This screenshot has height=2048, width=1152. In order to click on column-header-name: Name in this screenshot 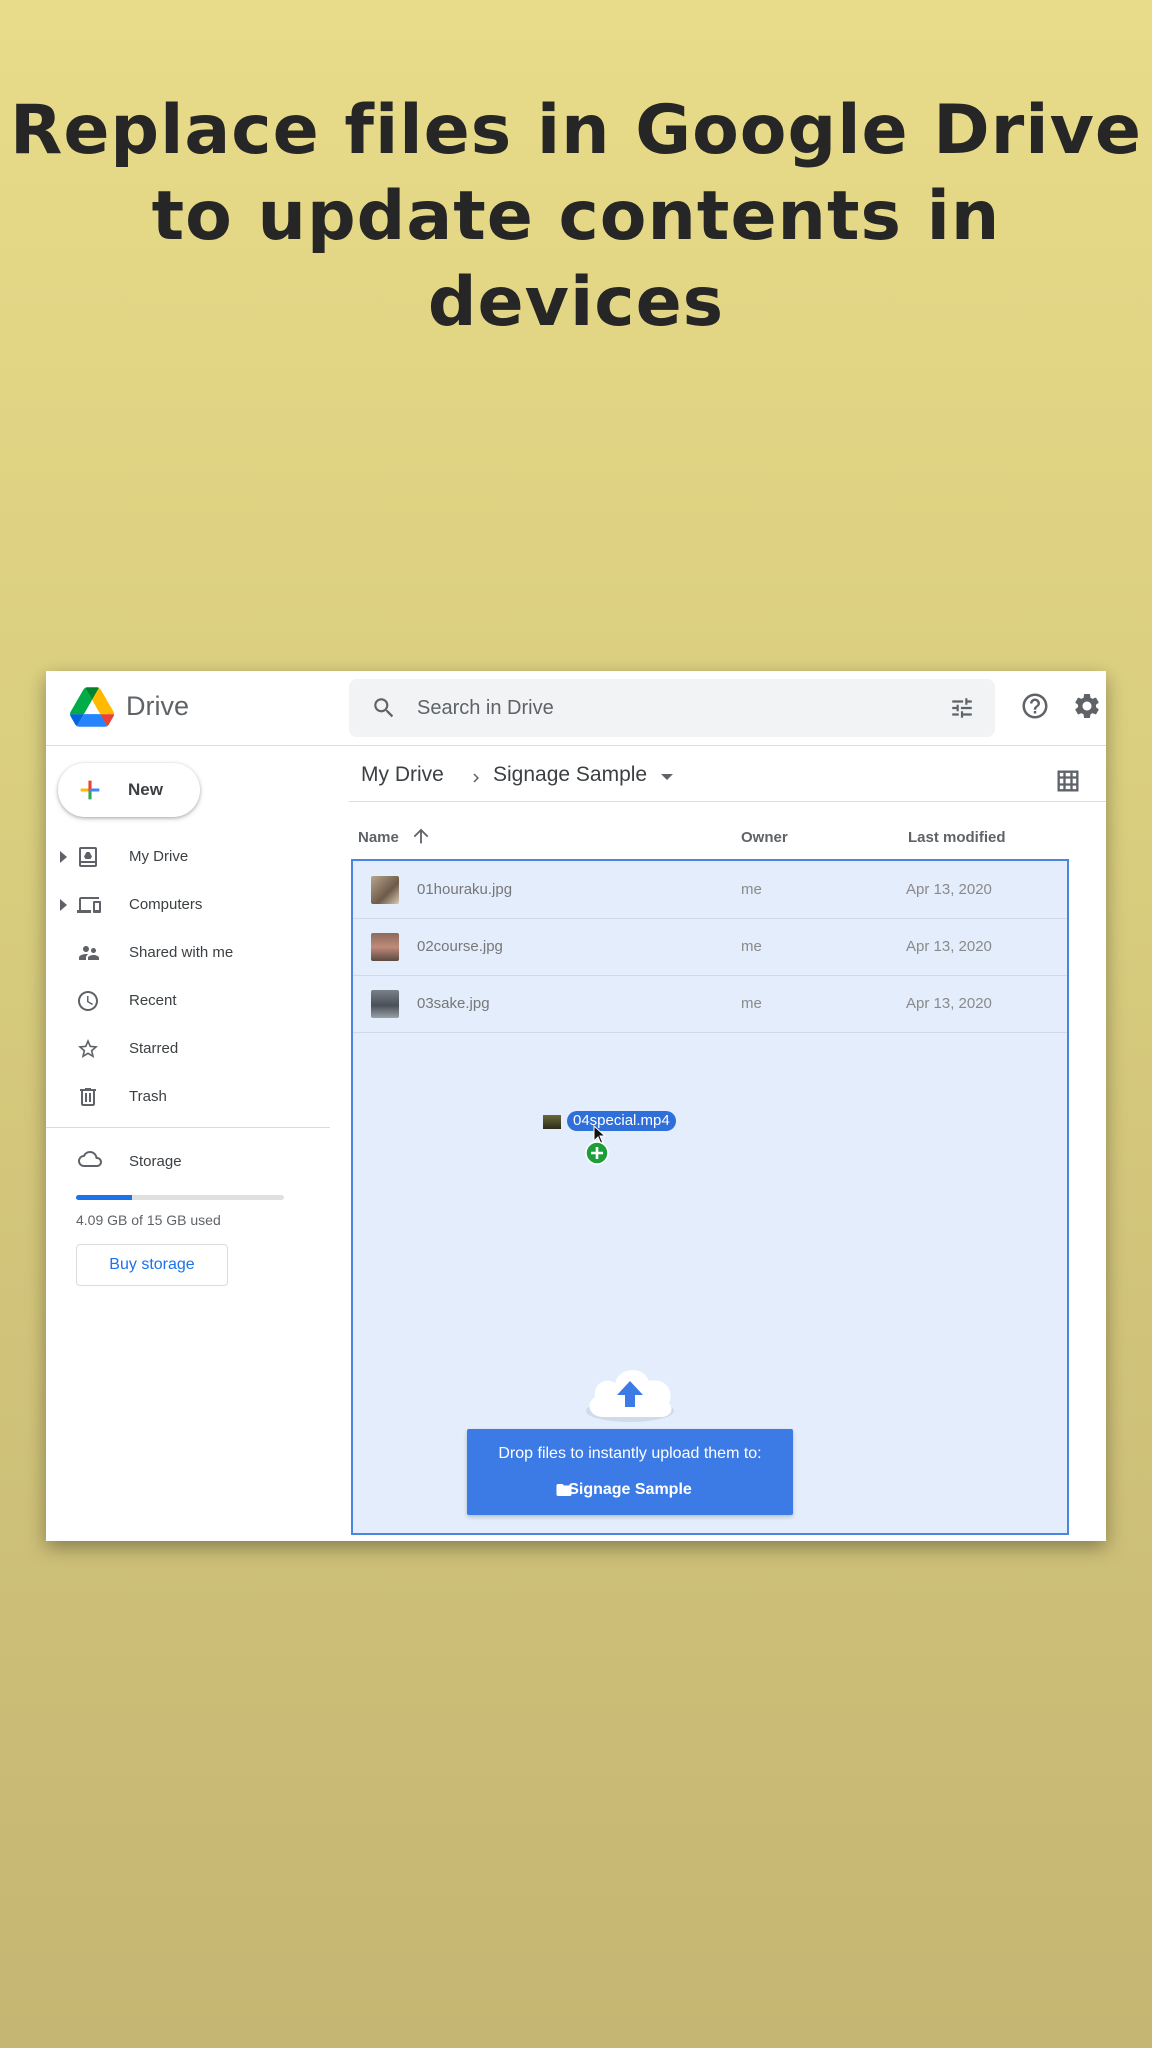, I will do `click(378, 837)`.